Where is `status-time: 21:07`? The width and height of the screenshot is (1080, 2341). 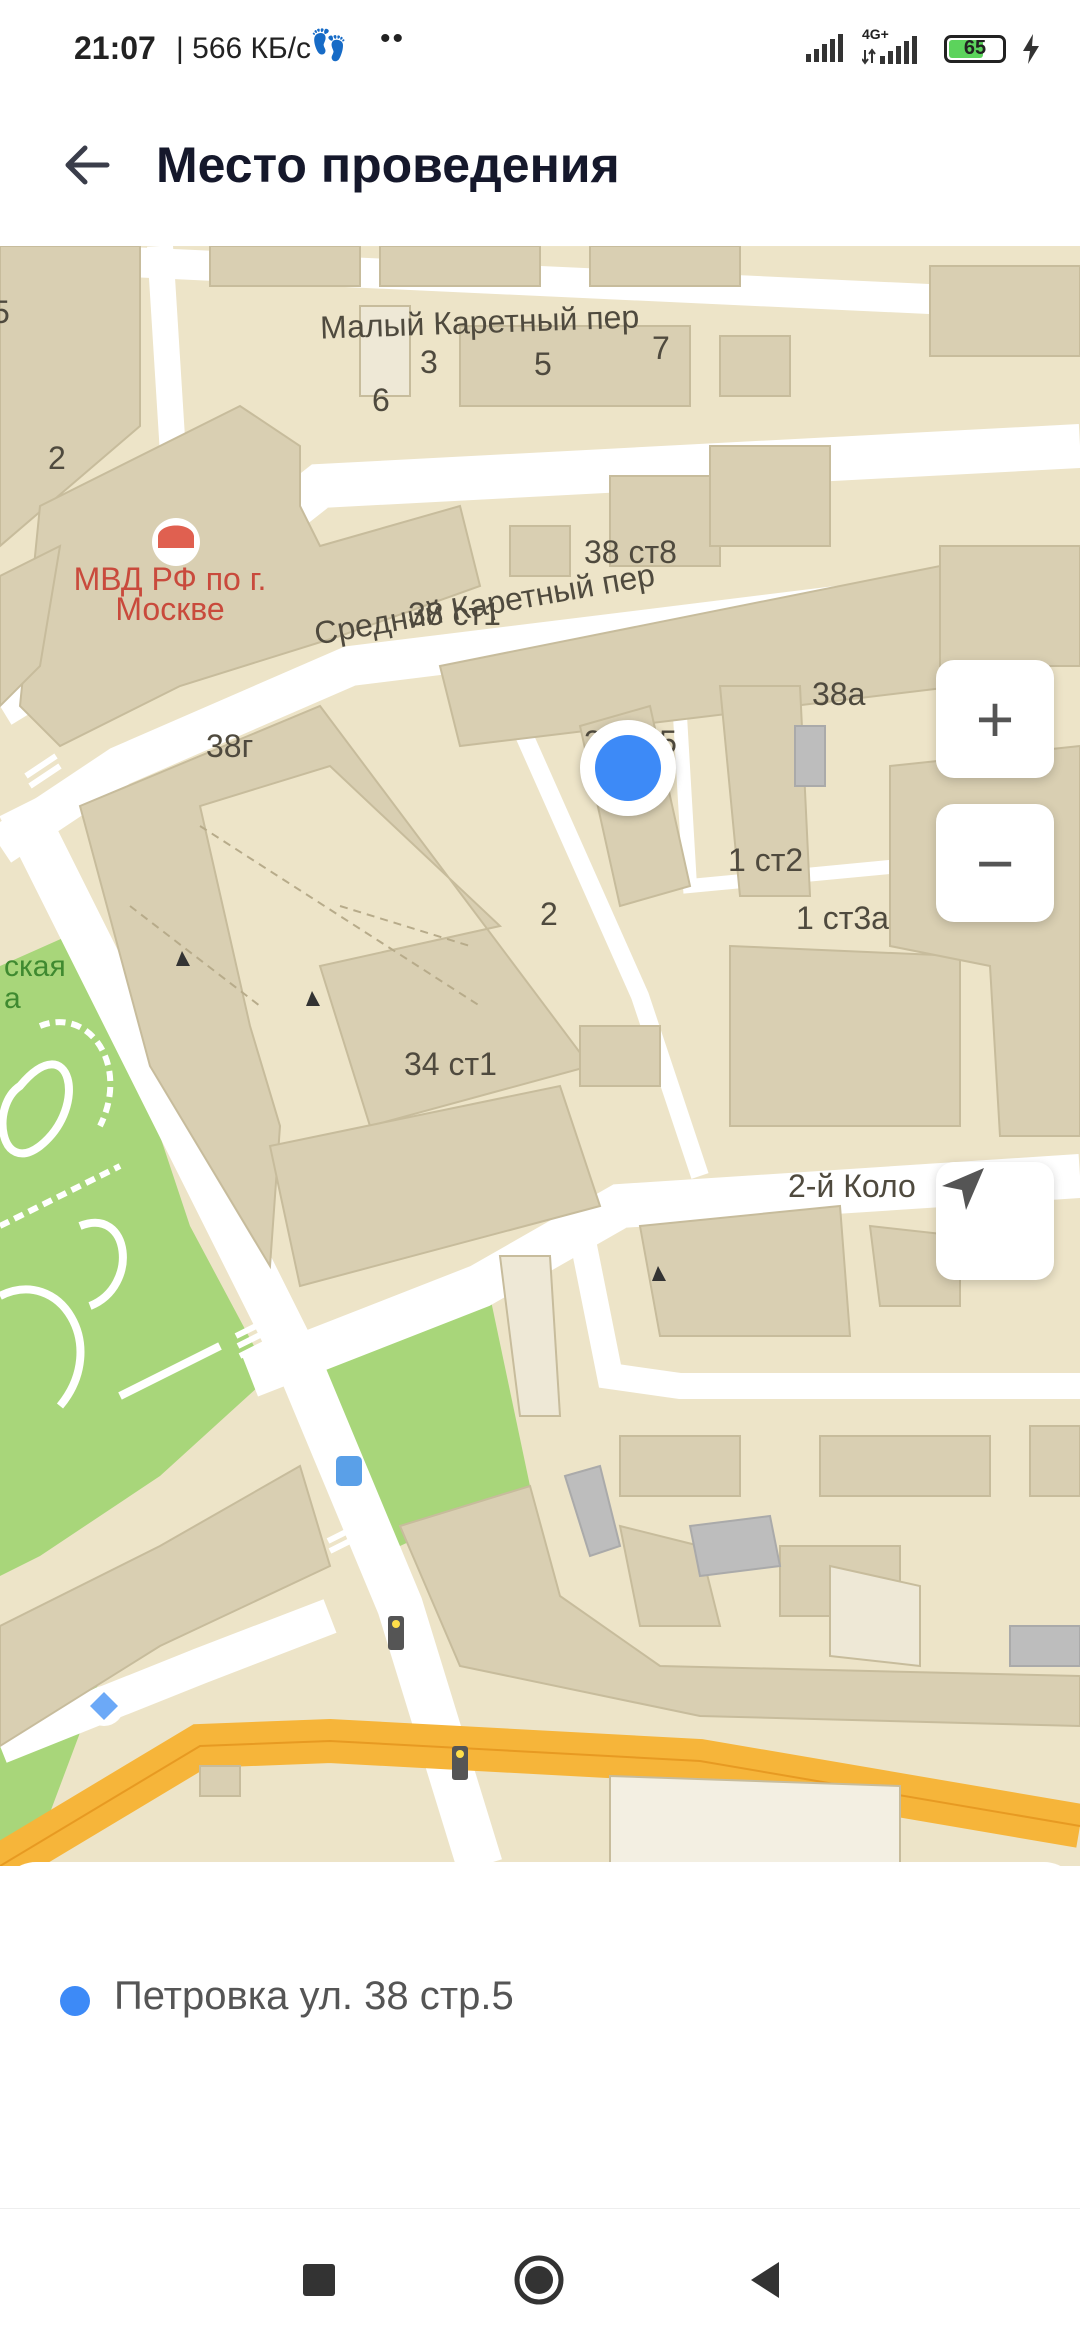 status-time: 21:07 is located at coordinates (115, 48).